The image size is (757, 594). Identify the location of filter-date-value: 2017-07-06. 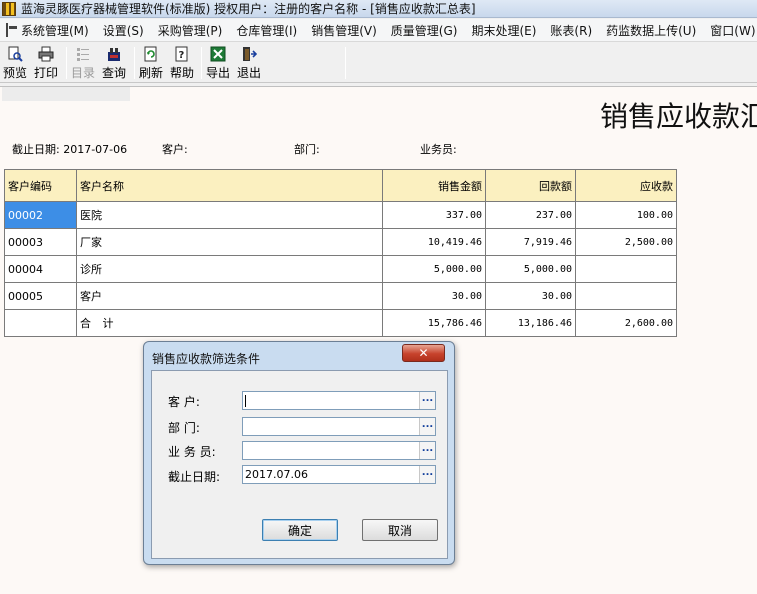
(95, 149).